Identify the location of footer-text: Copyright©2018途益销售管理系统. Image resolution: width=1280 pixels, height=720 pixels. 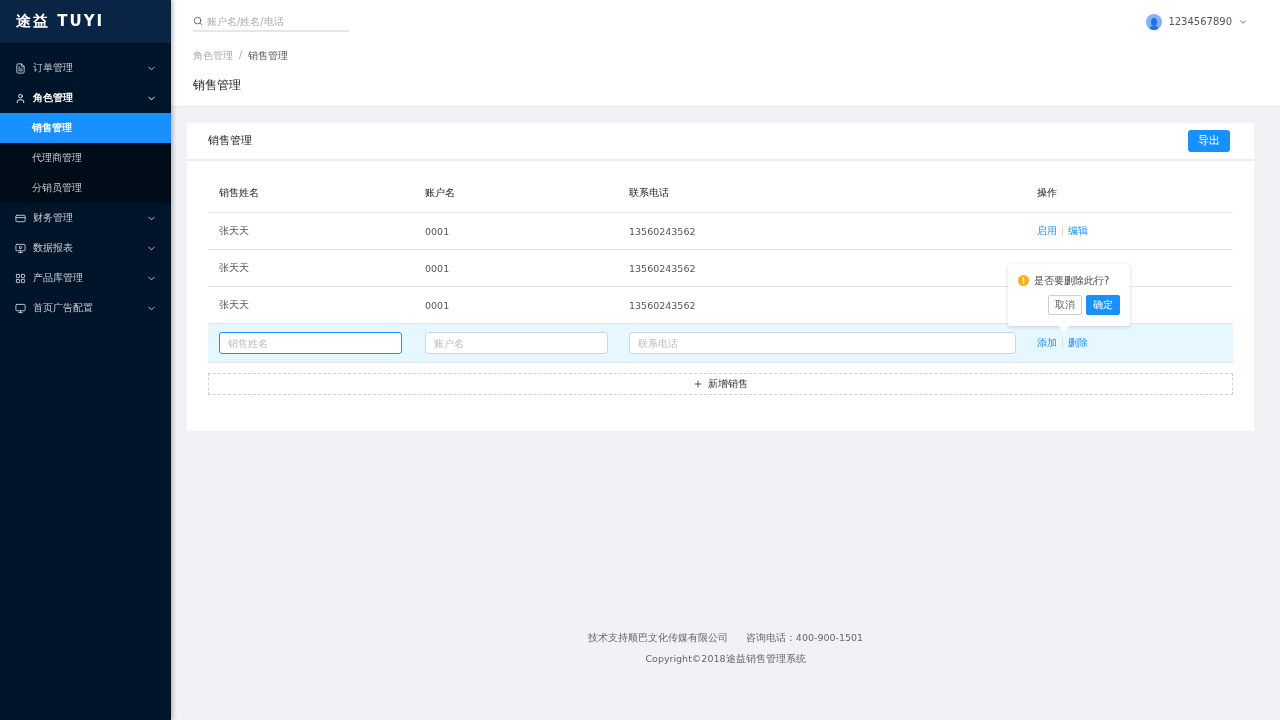
(725, 659).